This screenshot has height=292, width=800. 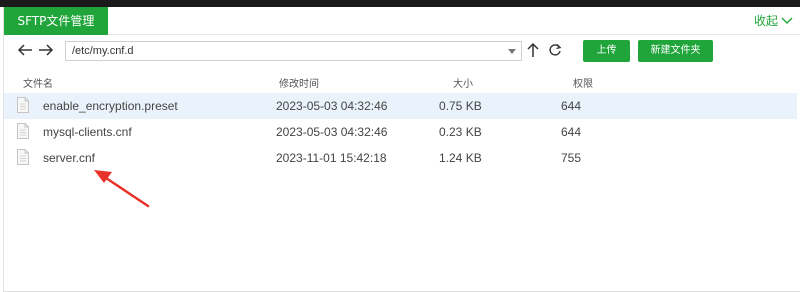 I want to click on column-modified: 修改时间, so click(x=299, y=82).